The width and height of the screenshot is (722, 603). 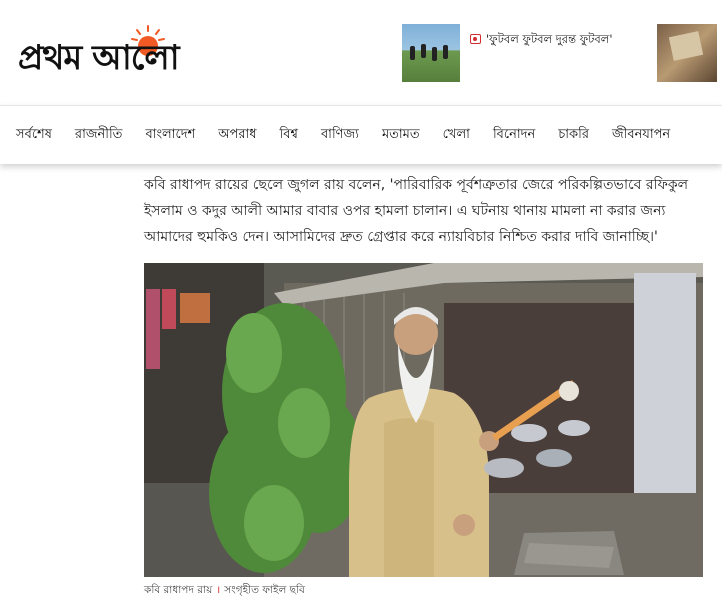 What do you see at coordinates (178, 590) in the screenshot?
I see `caption-subject: কবি রাধাপদ রায়` at bounding box center [178, 590].